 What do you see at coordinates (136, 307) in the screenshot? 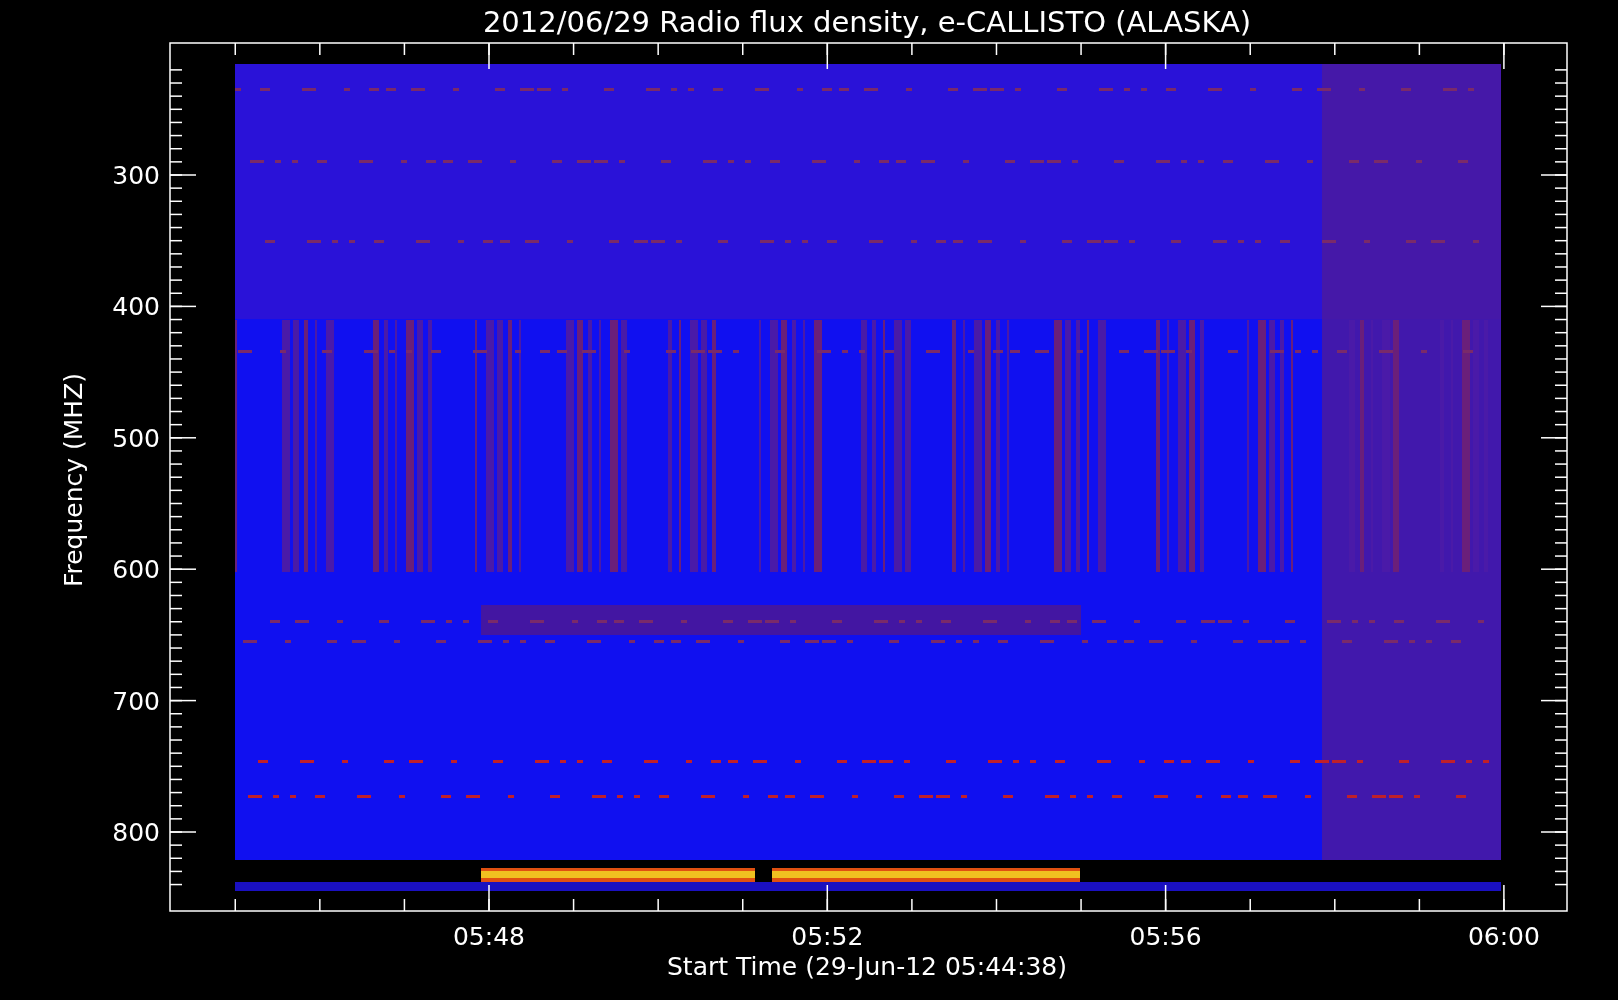
I see `tick-label: 400` at bounding box center [136, 307].